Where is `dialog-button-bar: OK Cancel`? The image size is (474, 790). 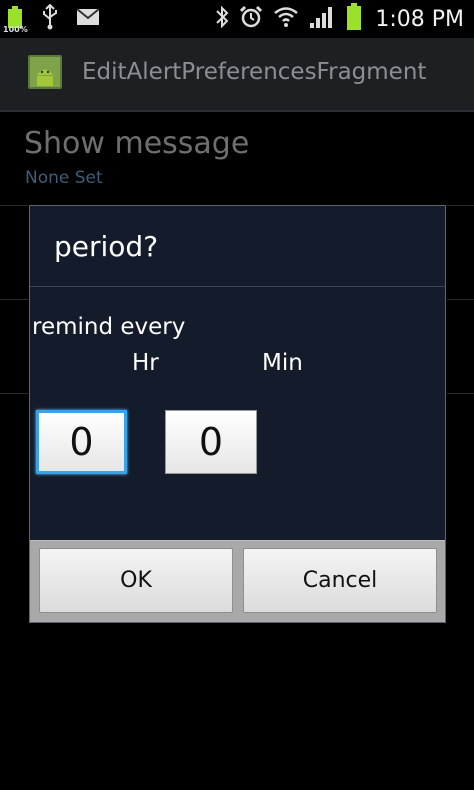 dialog-button-bar: OK Cancel is located at coordinates (237, 581).